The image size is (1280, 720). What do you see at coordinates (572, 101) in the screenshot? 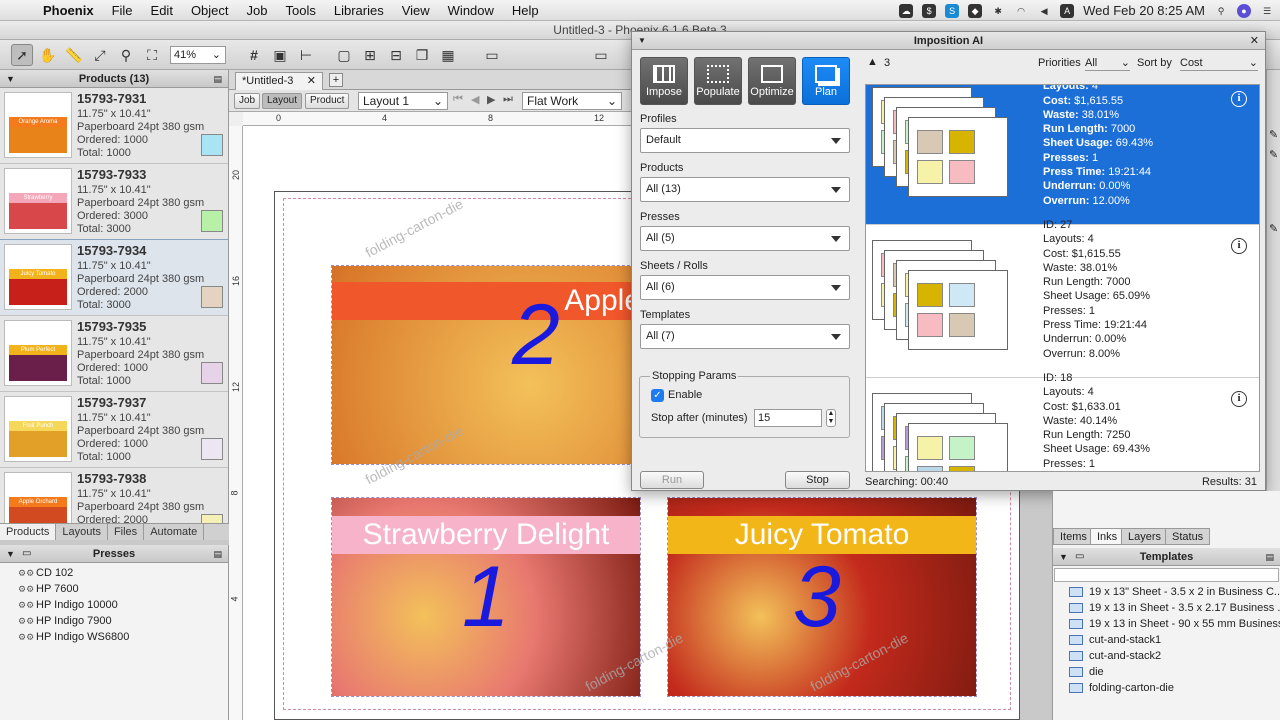
I see `work-style-select: Flat Work ⌄` at bounding box center [572, 101].